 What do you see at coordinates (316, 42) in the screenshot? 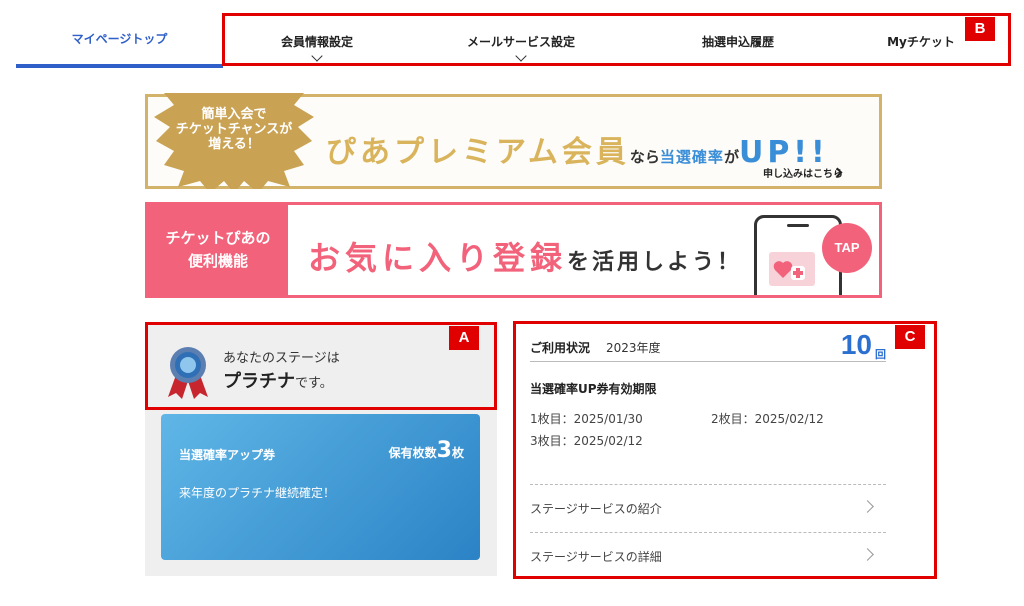
I see `nav-item-member-settings-label: 会員情報設定` at bounding box center [316, 42].